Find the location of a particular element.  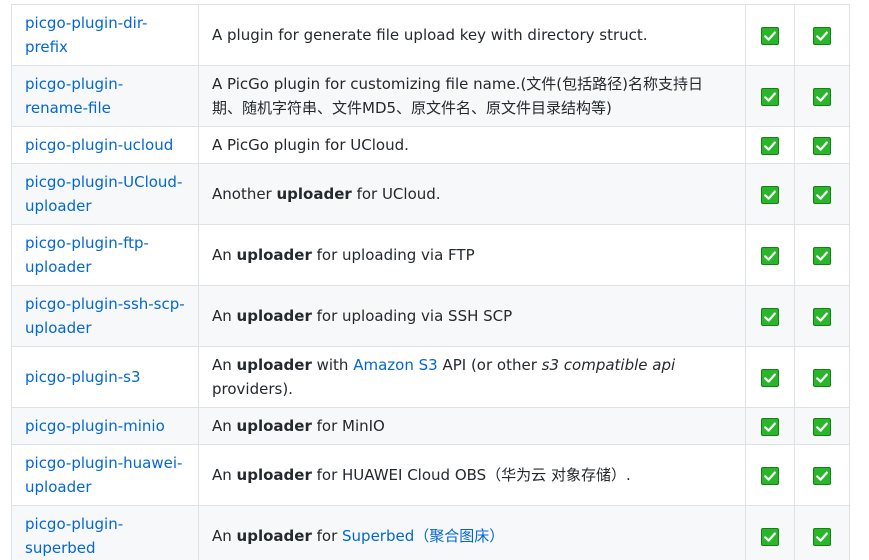

plugin-name-link: picgo-plugin-superbed is located at coordinates (74, 536).